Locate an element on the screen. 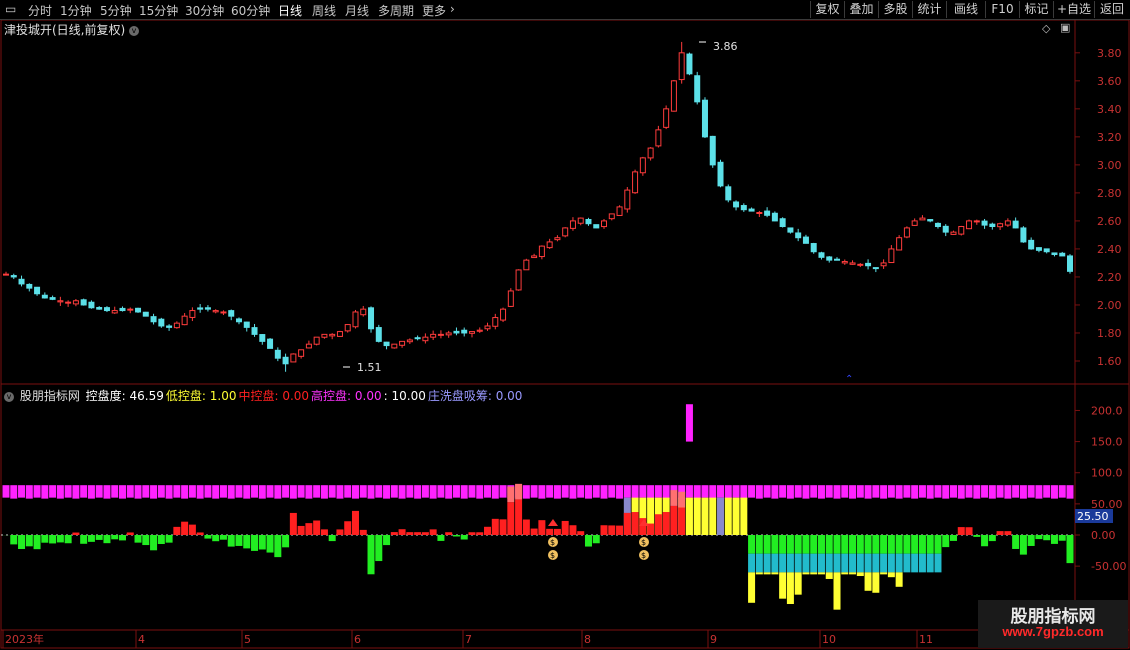 Image resolution: width=1130 pixels, height=650 pixels. tab-15min: 15分钟 is located at coordinates (158, 10).